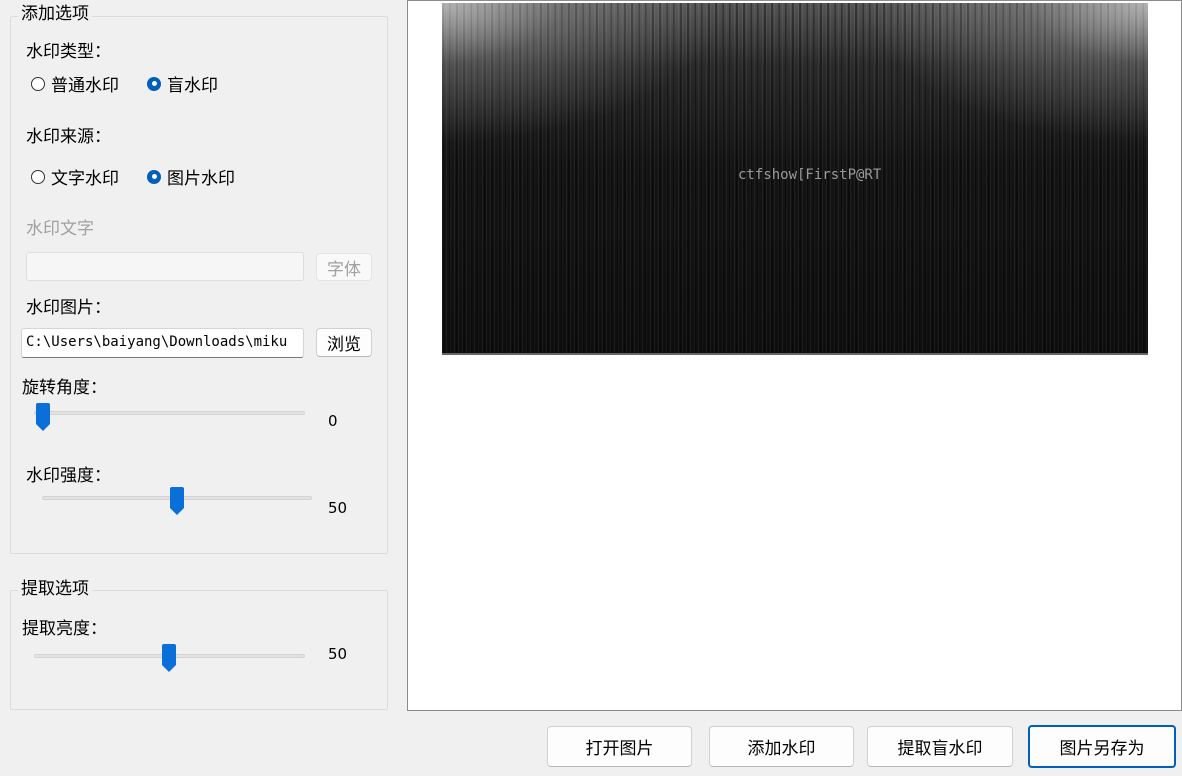 This screenshot has height=776, width=1182. What do you see at coordinates (38, 83) in the screenshot?
I see `radio-normal-watermark-indicator` at bounding box center [38, 83].